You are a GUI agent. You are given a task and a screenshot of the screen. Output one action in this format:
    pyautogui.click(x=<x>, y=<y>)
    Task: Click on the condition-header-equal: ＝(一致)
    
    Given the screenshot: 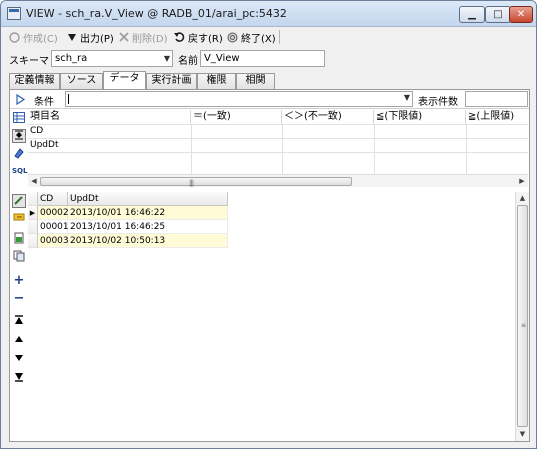 What is the action you would take?
    pyautogui.click(x=236, y=117)
    